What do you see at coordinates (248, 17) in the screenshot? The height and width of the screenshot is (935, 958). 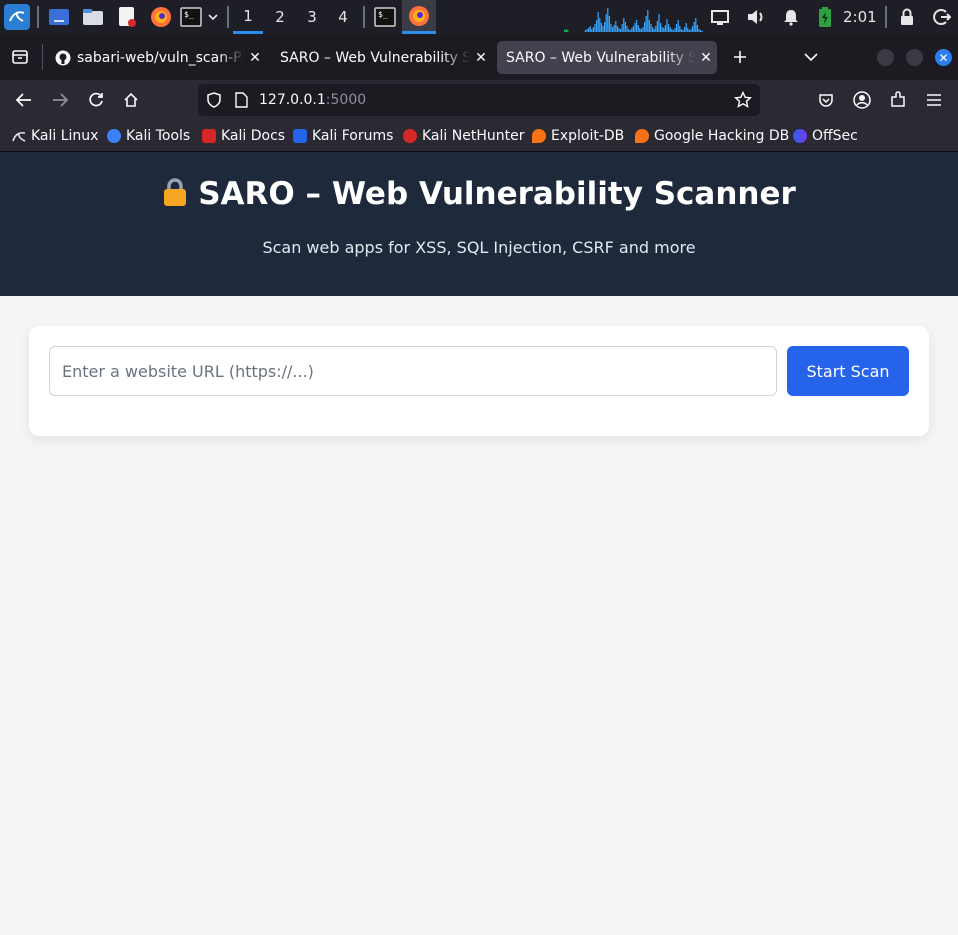 I see `workspace-1: 1` at bounding box center [248, 17].